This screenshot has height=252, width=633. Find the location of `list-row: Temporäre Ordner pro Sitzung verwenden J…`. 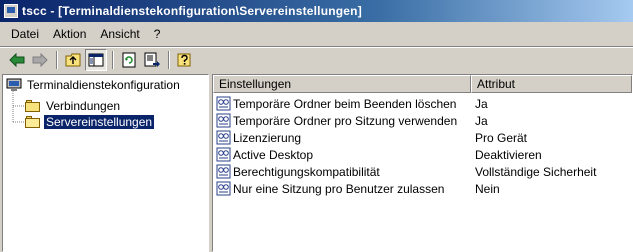

list-row: Temporäre Ordner pro Sitzung verwenden J… is located at coordinates (422, 120).